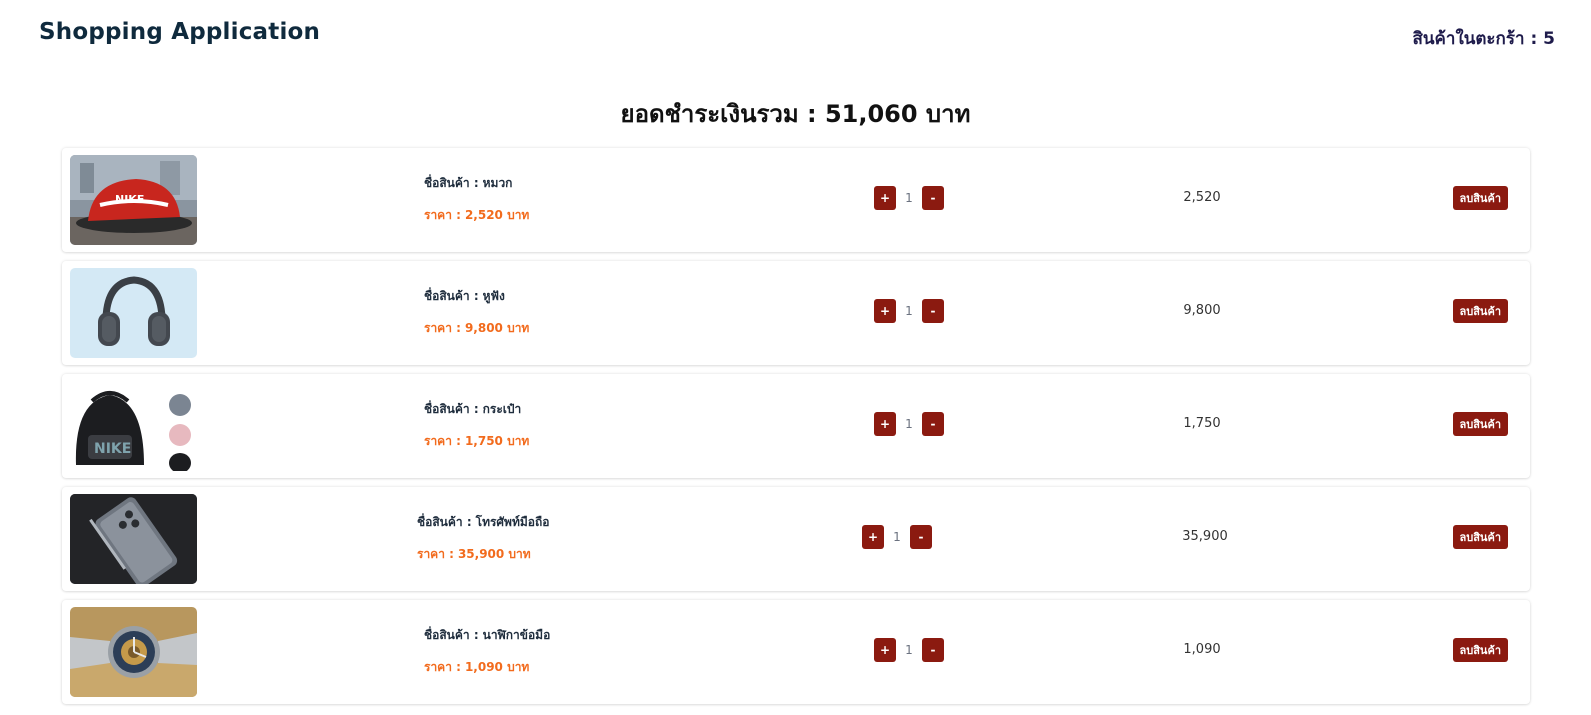  I want to click on app-title: Shopping Application, so click(180, 32).